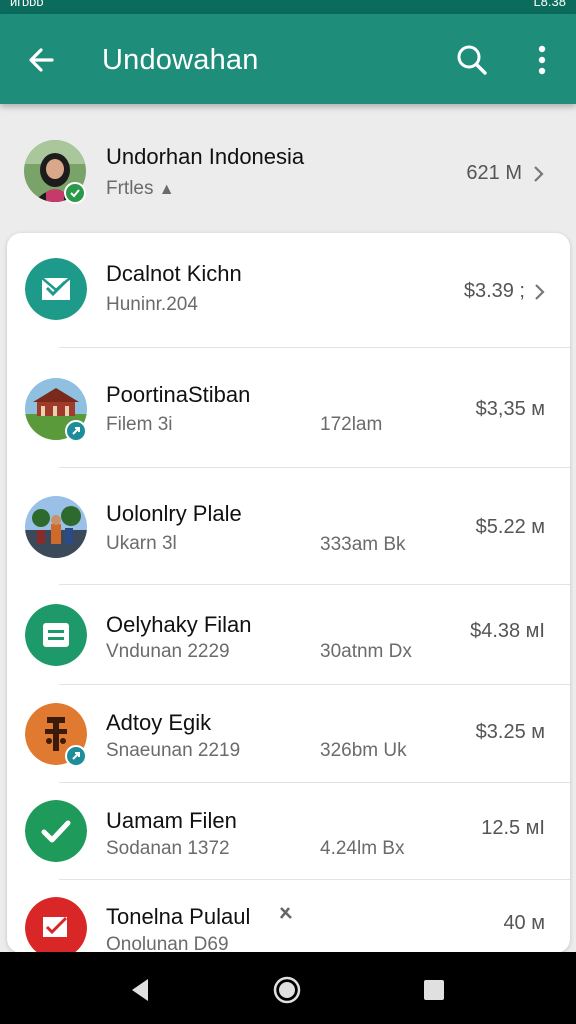 The width and height of the screenshot is (576, 1024). Describe the element at coordinates (179, 624) in the screenshot. I see `item-name: Oelyhaky Filan` at that location.